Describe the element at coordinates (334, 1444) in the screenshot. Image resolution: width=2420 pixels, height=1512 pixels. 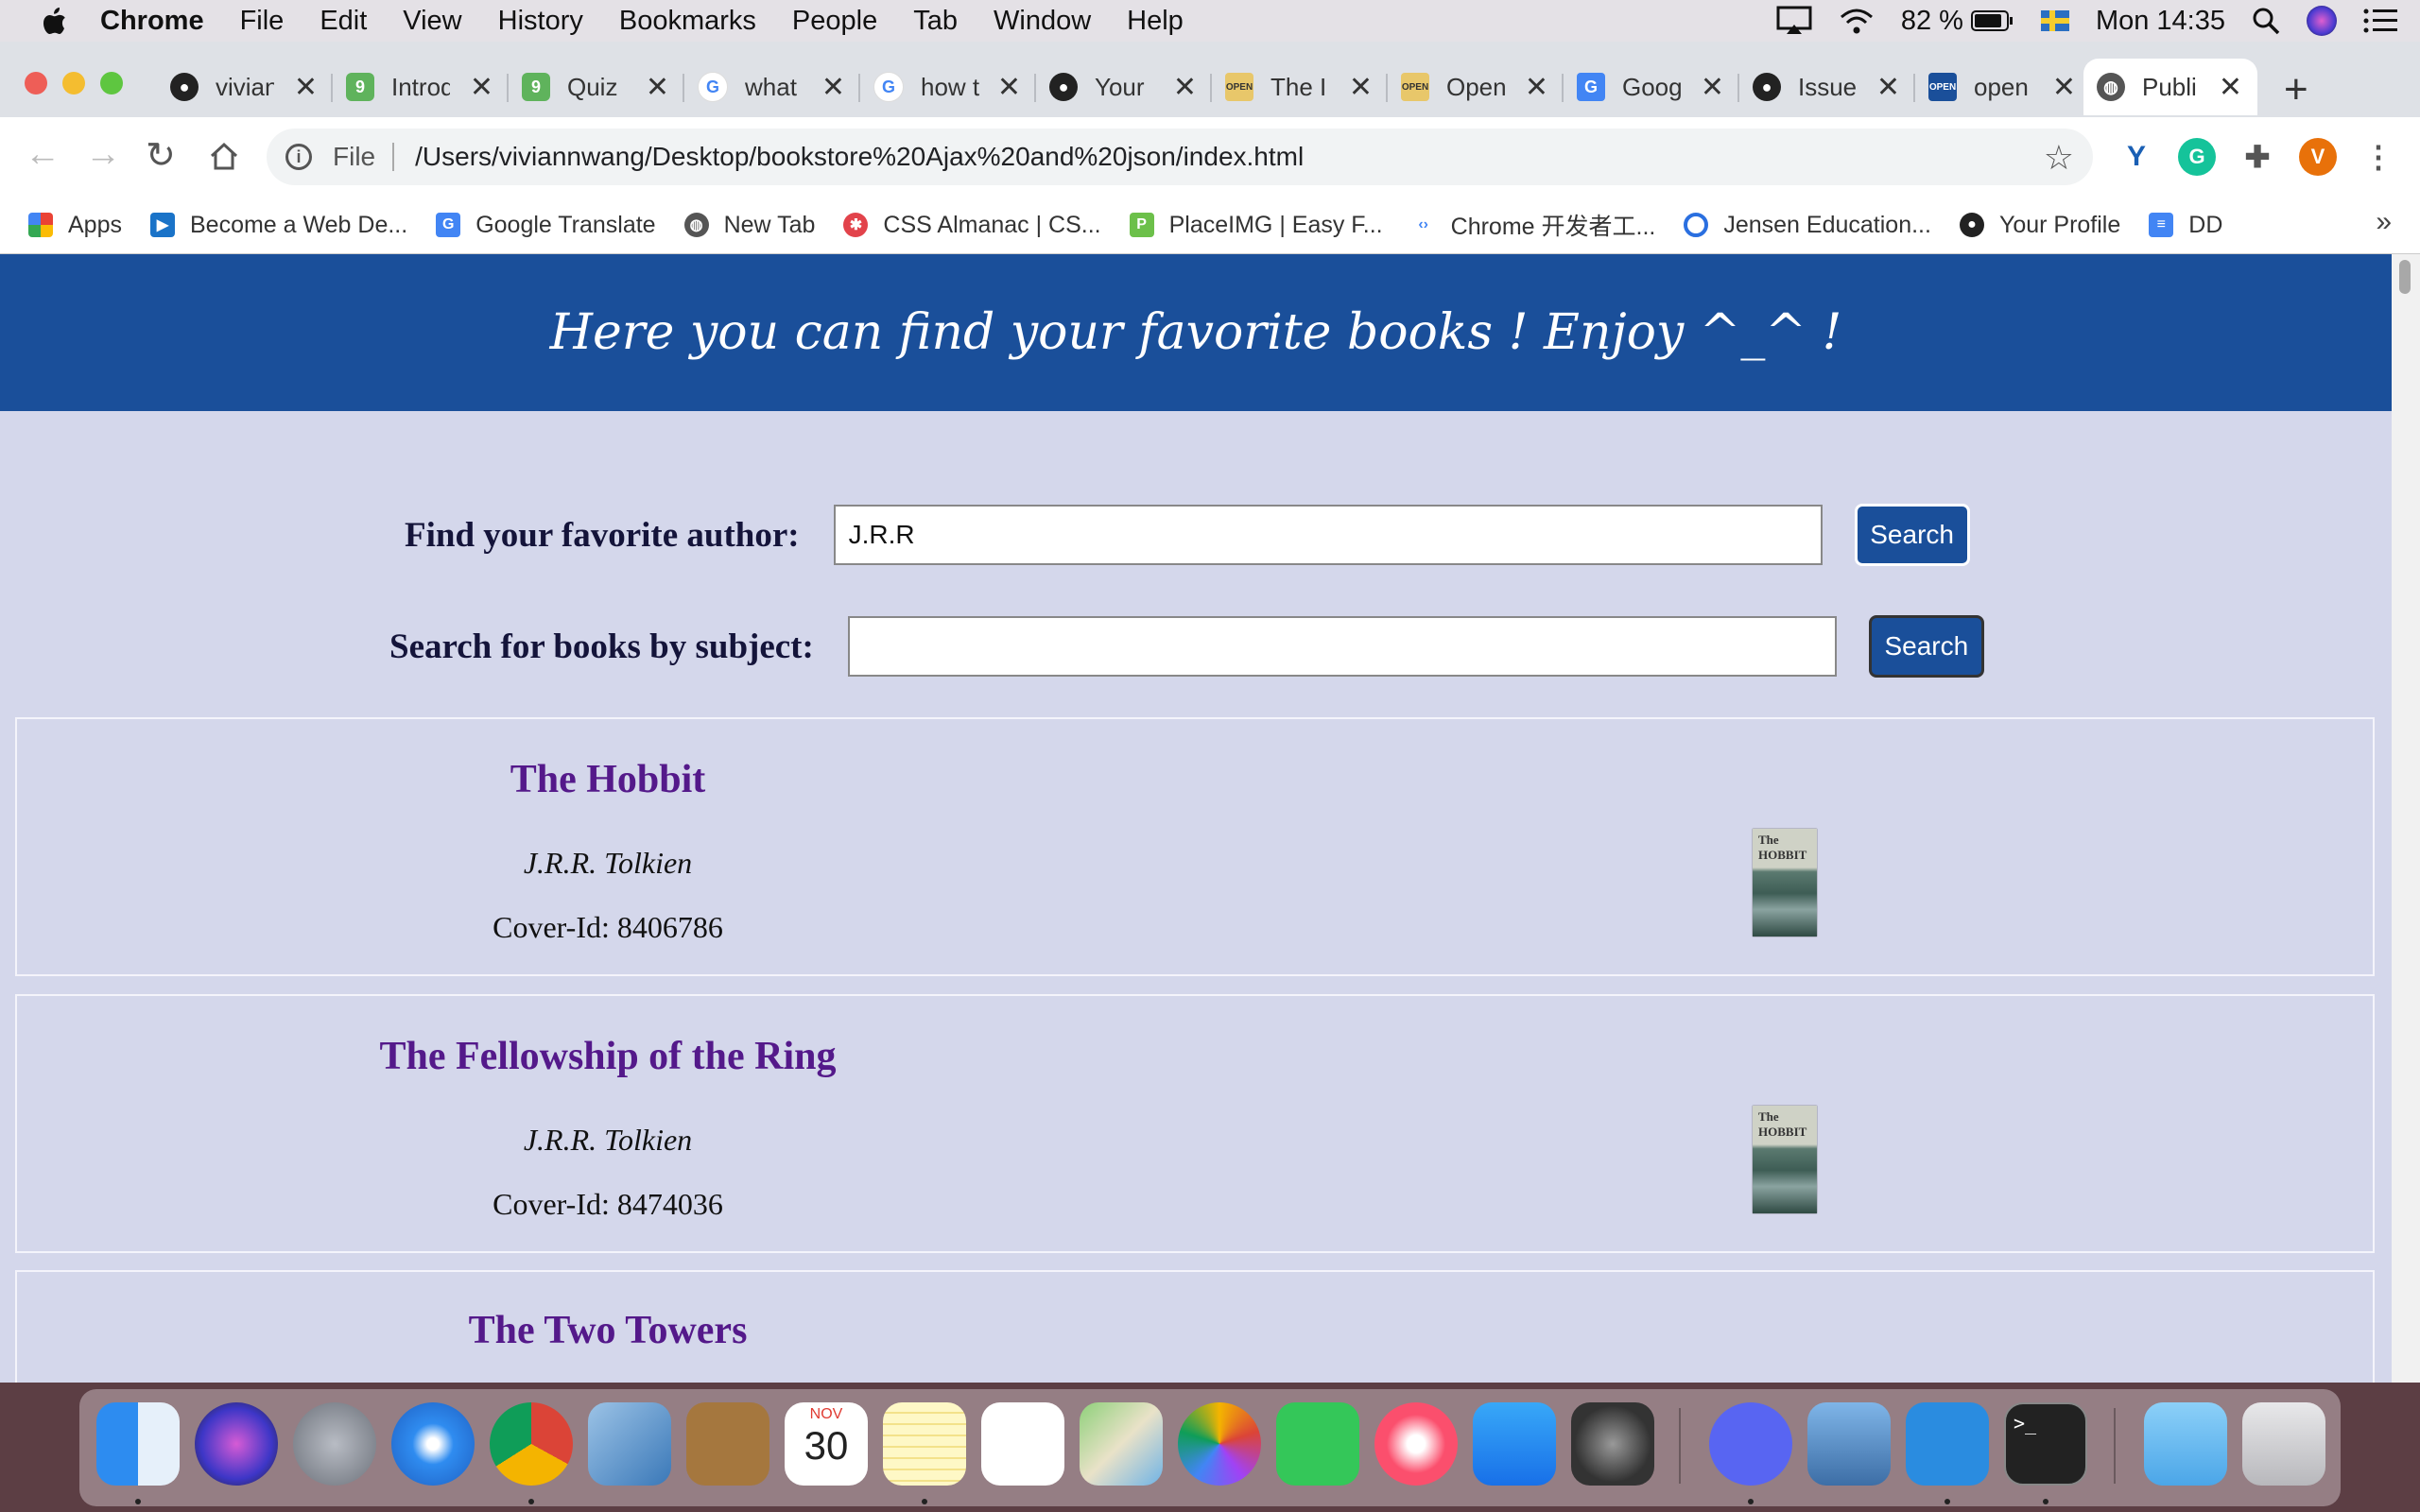
I see `launchpad-rocket-icon` at that location.